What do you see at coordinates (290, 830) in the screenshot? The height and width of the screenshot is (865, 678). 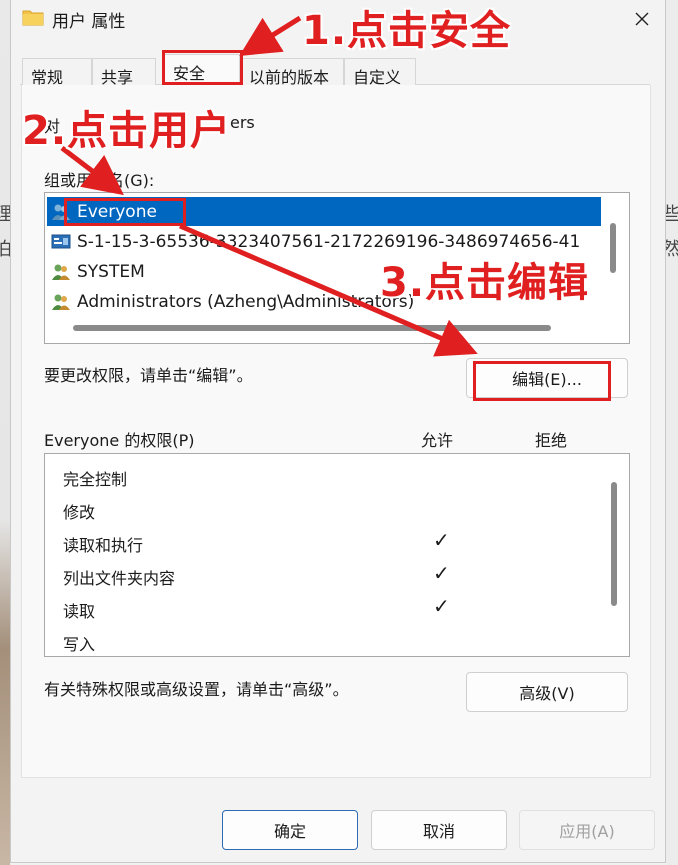 I see `ok-button: 确定` at bounding box center [290, 830].